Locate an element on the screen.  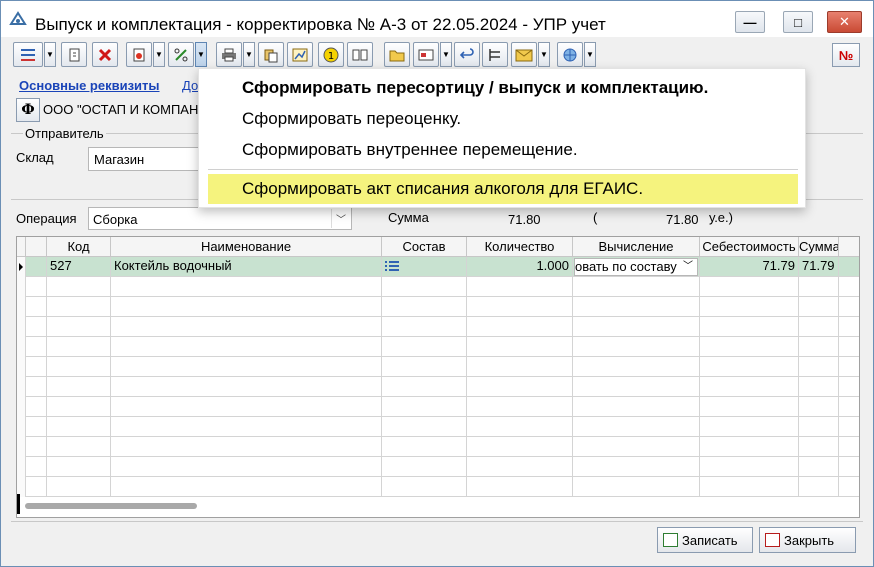
cell-sum: 71.79 is located at coordinates (819, 267).